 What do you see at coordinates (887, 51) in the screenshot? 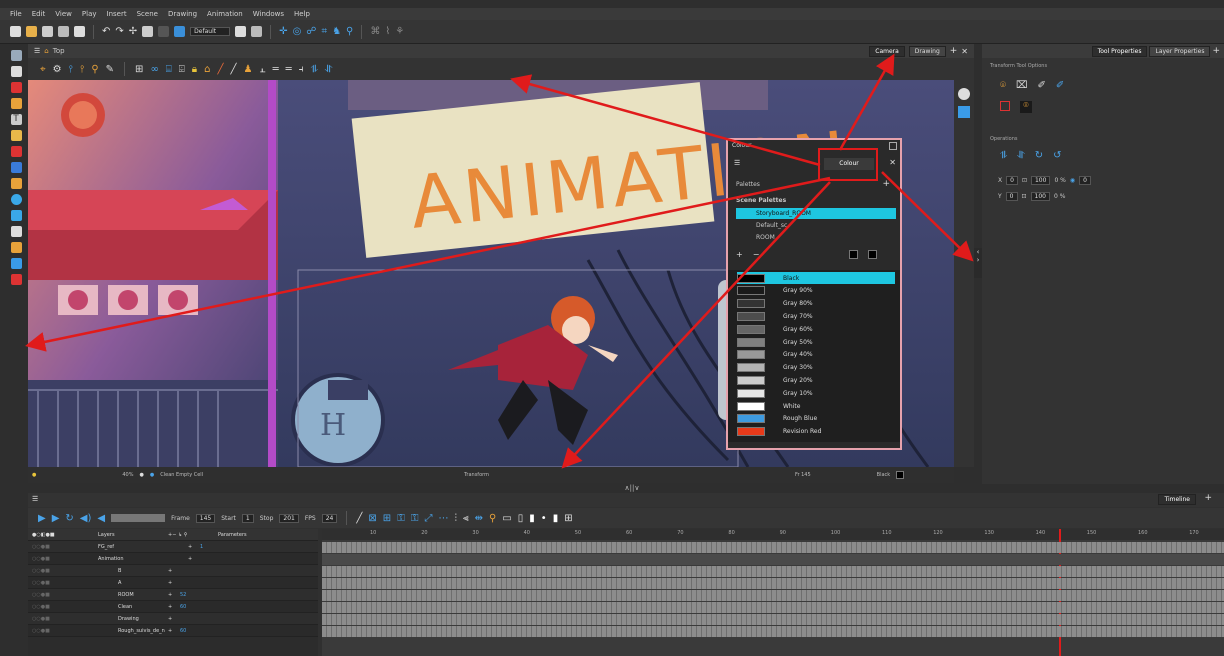
I see `tab-camera: Camera` at bounding box center [887, 51].